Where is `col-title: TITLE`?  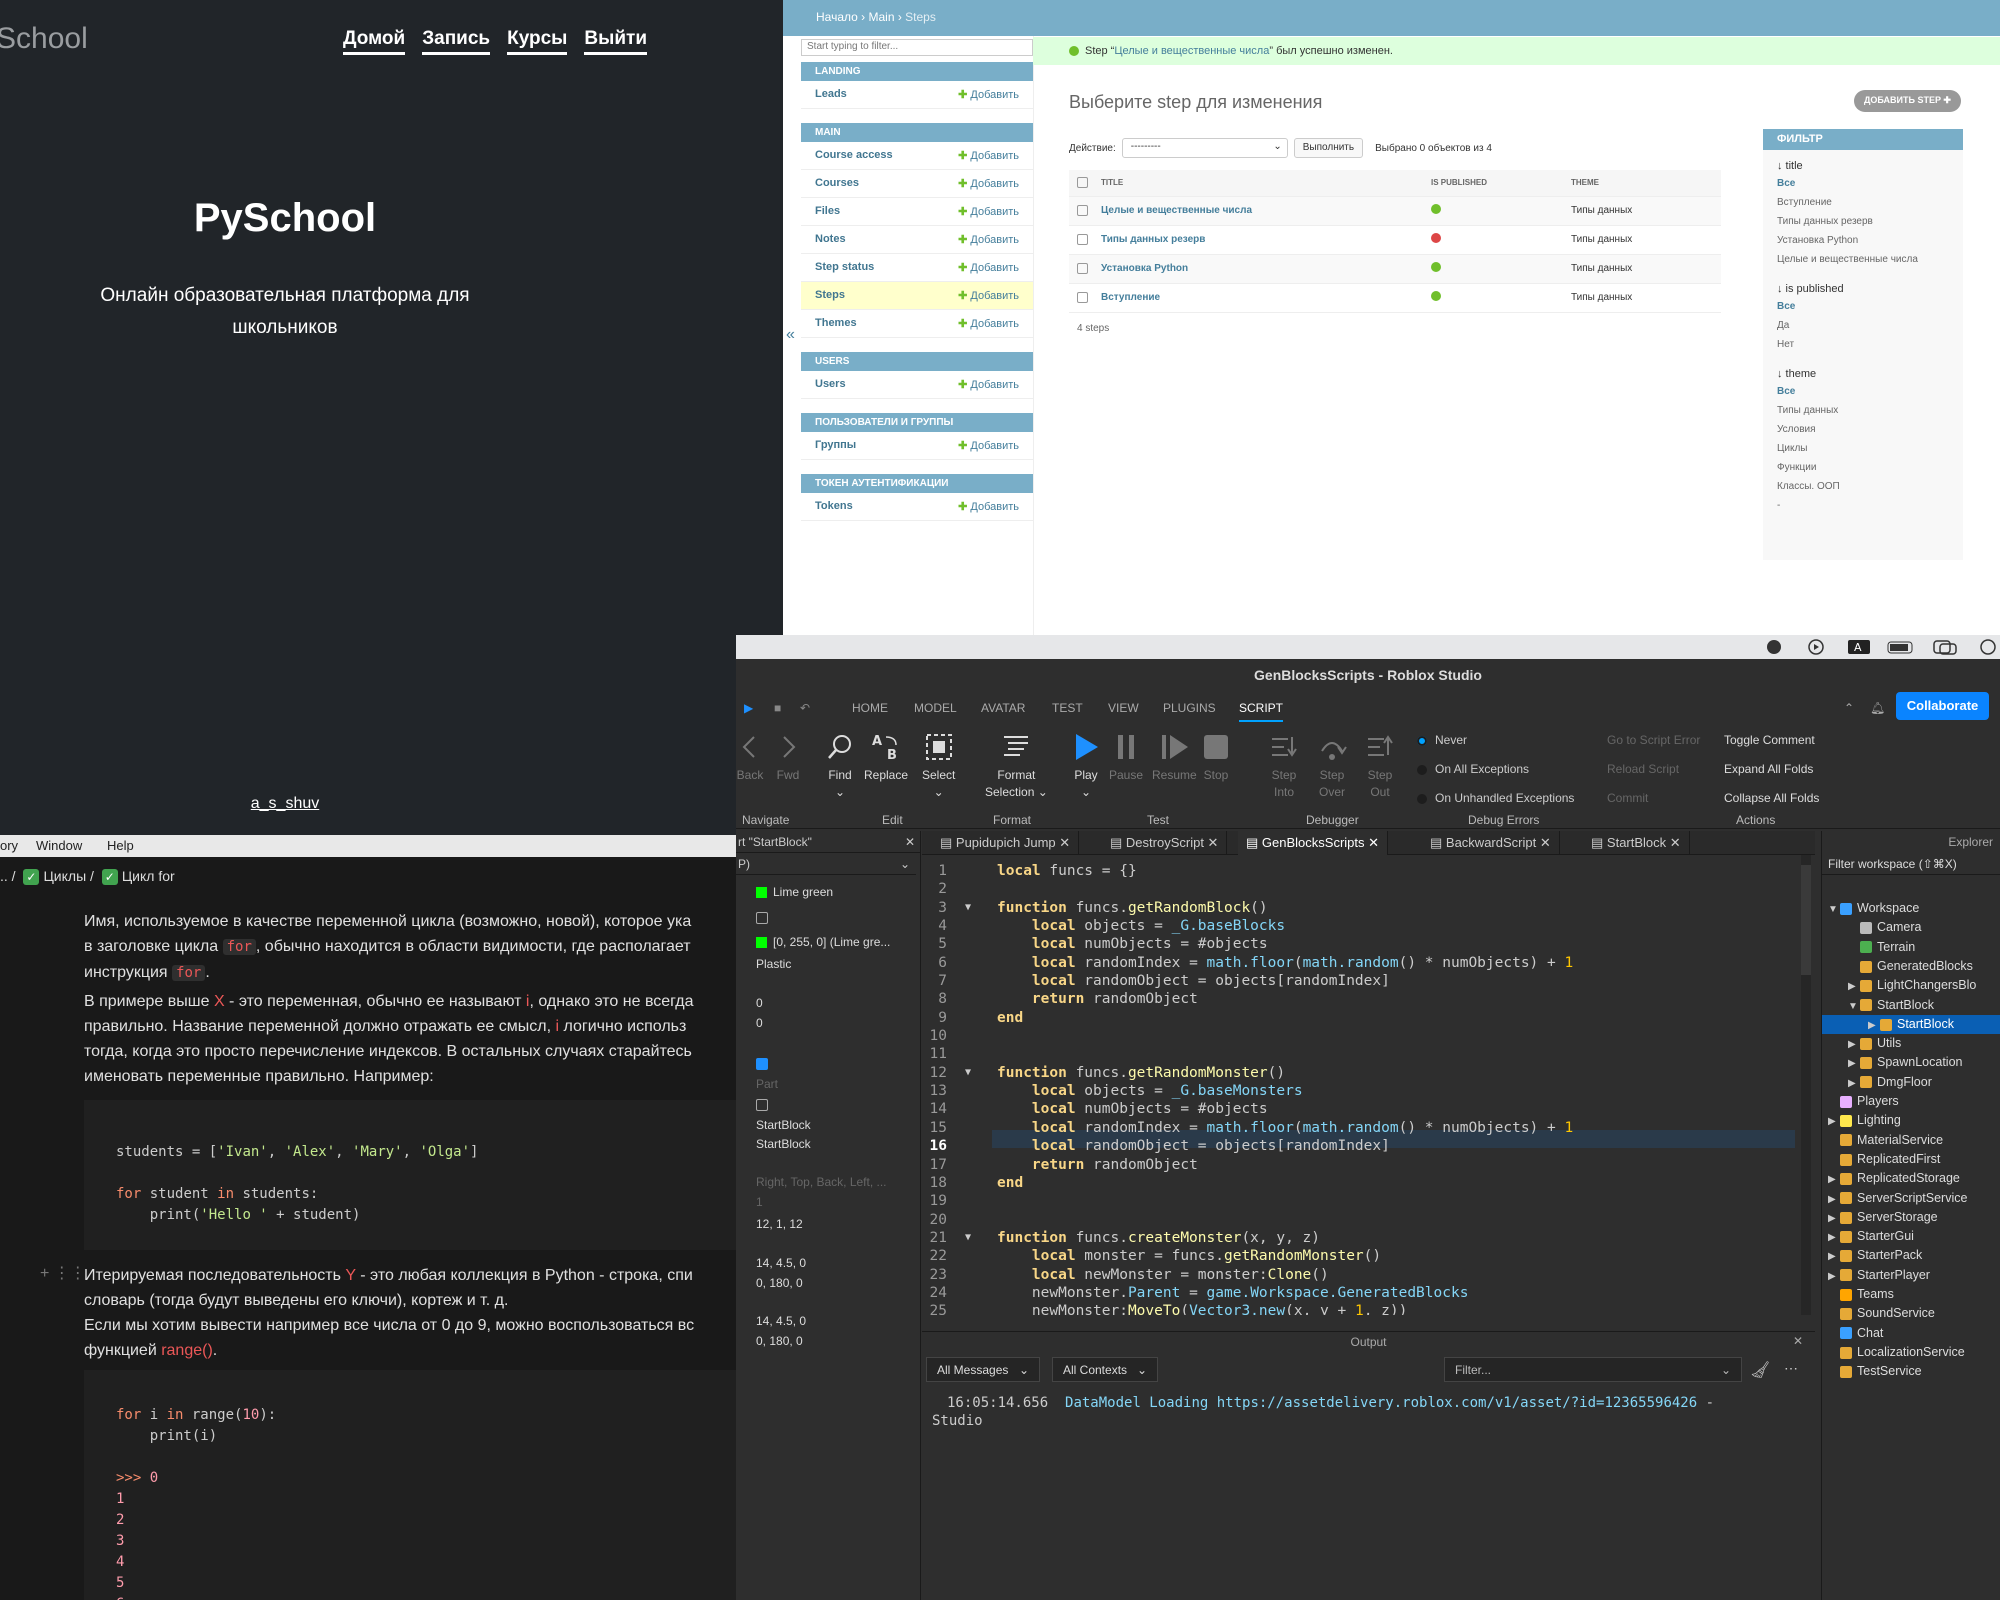 col-title: TITLE is located at coordinates (1266, 183).